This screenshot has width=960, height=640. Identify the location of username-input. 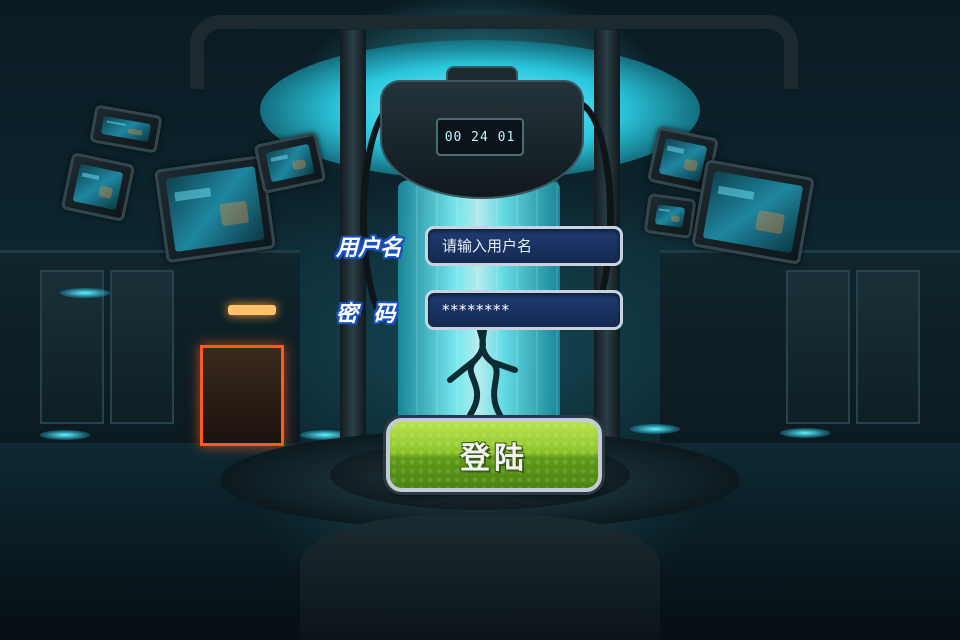
(524, 246).